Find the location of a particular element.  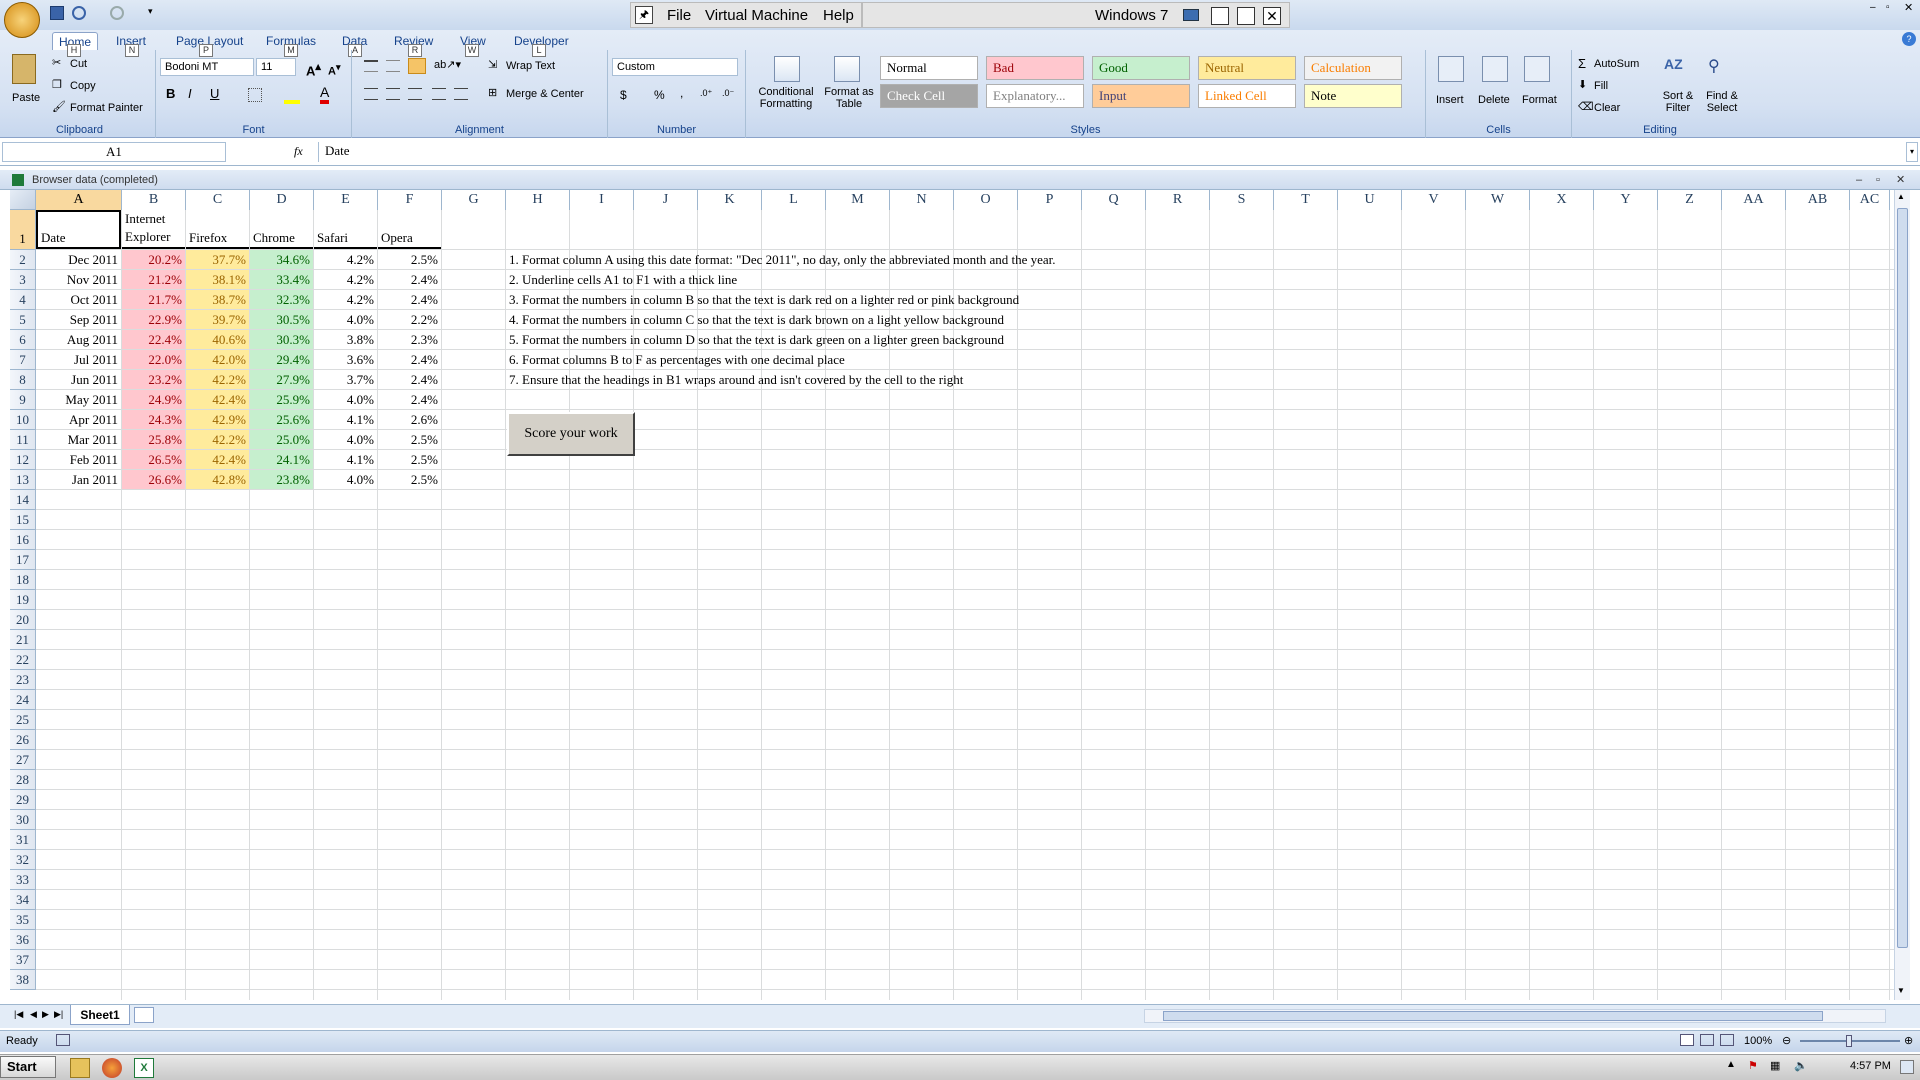

cell-f2: 2.5% is located at coordinates (409, 259).